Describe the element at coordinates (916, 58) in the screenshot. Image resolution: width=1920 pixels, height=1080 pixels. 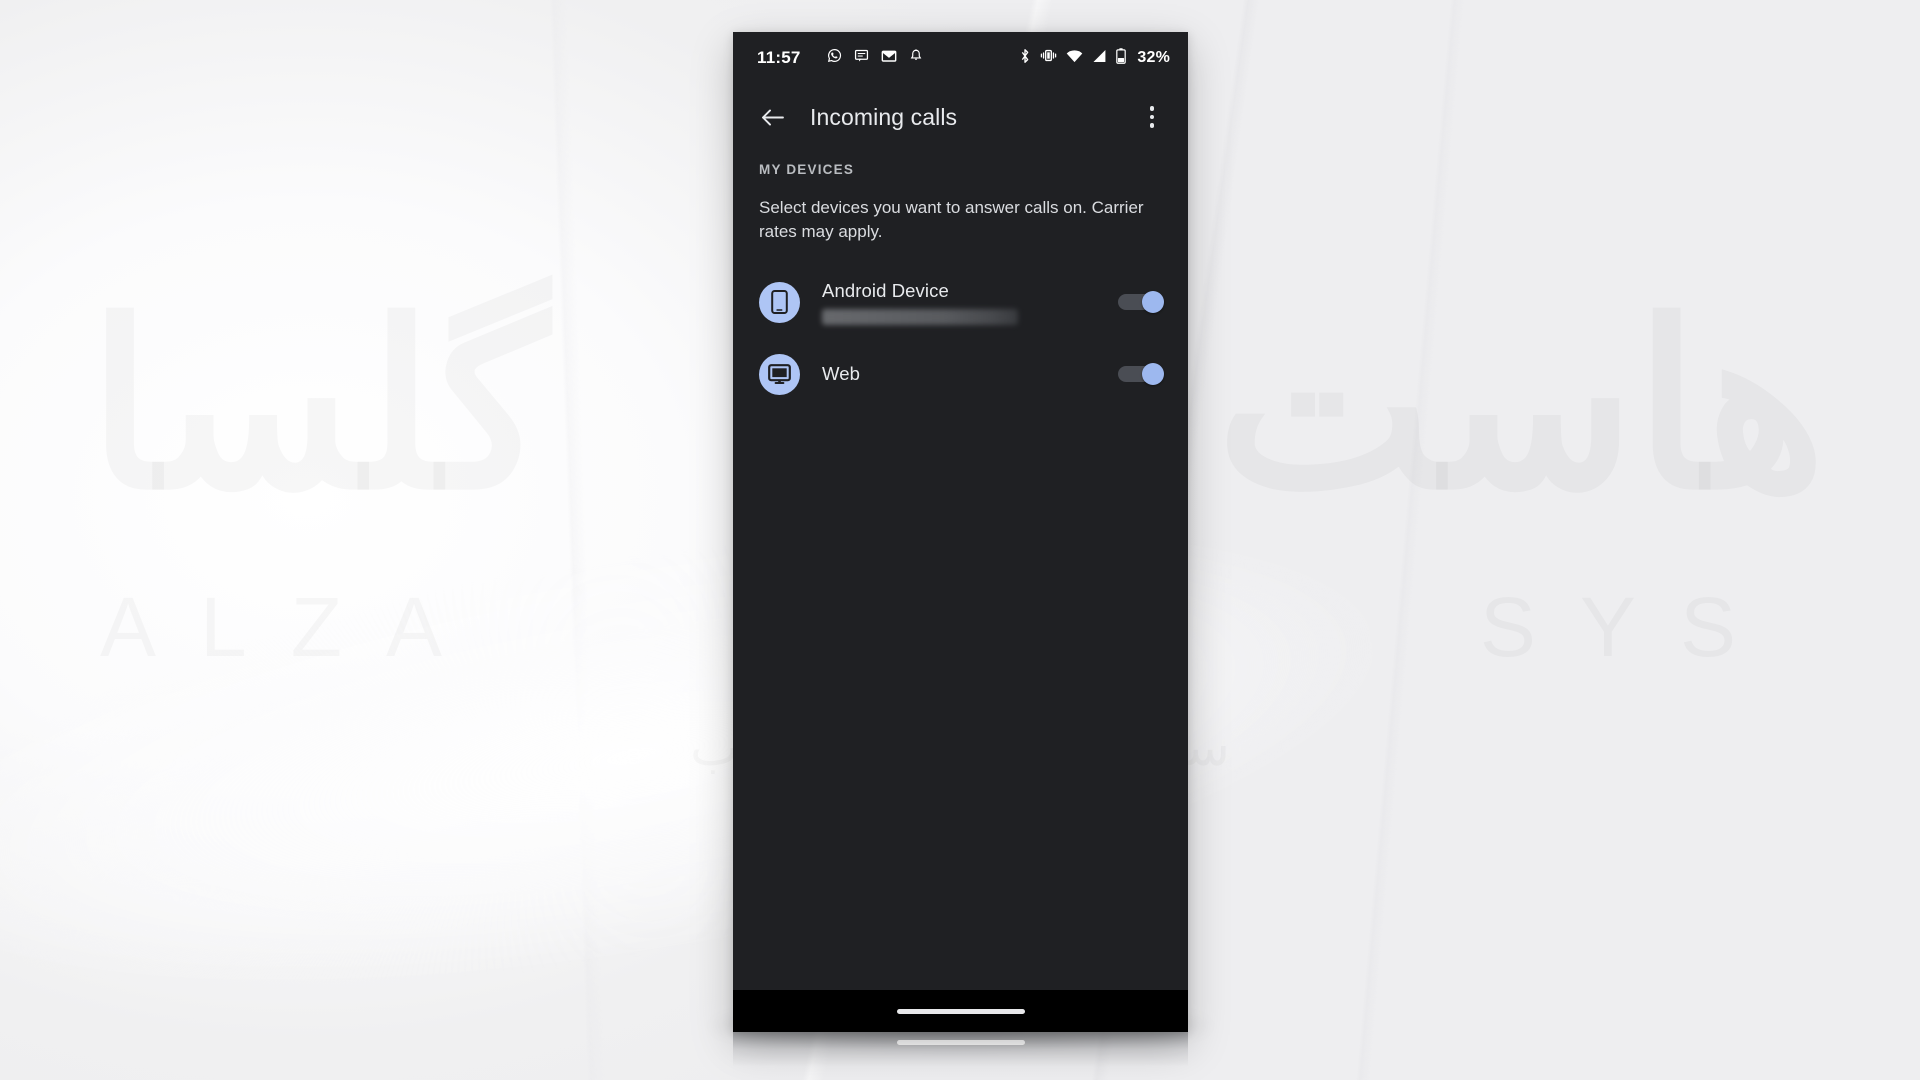
I see `notification-bell-icon` at that location.